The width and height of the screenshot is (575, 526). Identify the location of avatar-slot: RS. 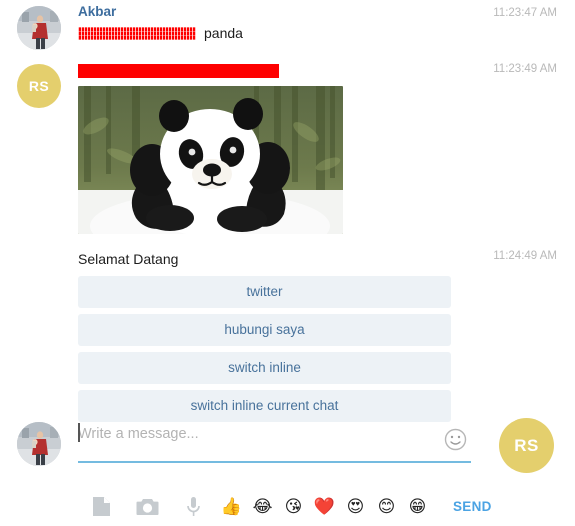
(39, 85).